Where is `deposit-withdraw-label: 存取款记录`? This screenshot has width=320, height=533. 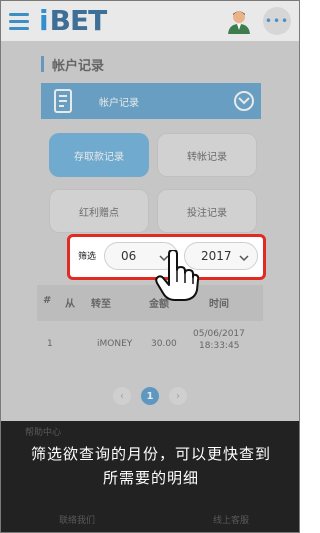 deposit-withdraw-label: 存取款记录 is located at coordinates (99, 157).